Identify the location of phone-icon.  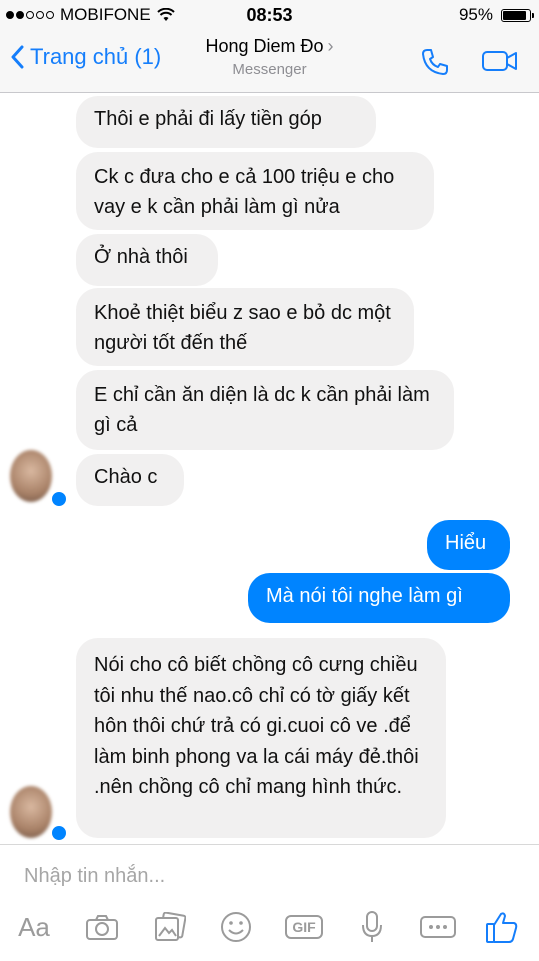
(435, 62).